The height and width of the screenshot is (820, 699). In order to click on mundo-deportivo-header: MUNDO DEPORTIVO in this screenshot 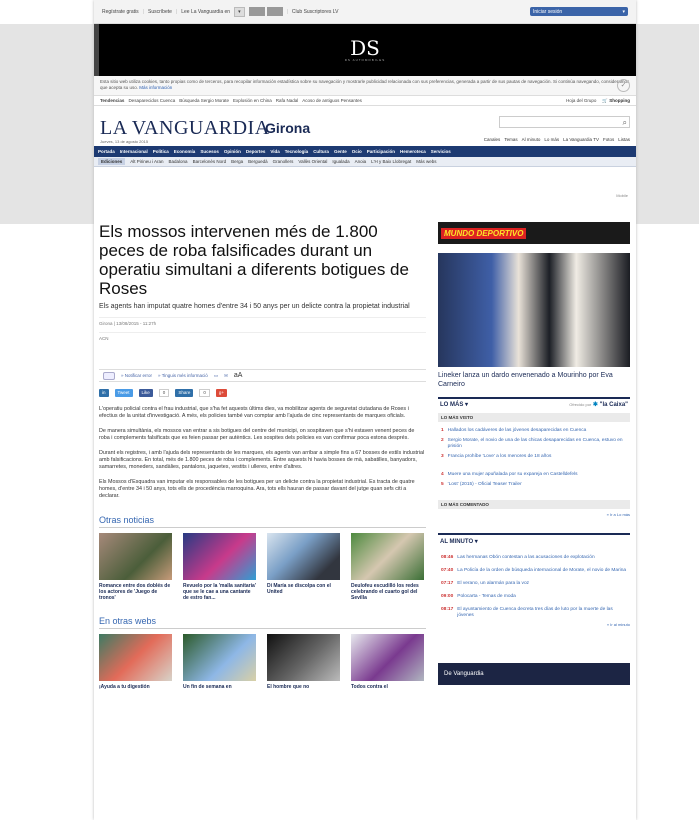, I will do `click(534, 233)`.